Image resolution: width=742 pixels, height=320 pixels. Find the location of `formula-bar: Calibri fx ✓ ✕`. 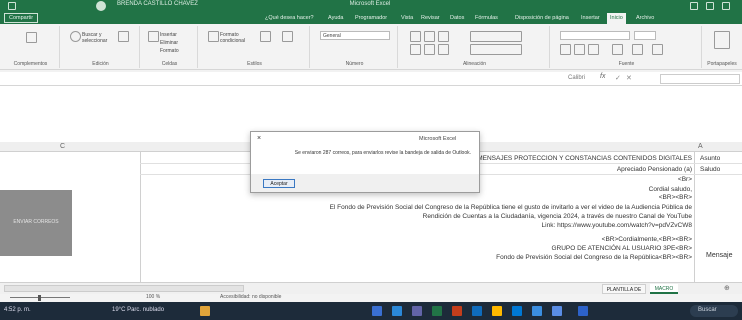

formula-bar: Calibri fx ✓ ✕ is located at coordinates (371, 79).